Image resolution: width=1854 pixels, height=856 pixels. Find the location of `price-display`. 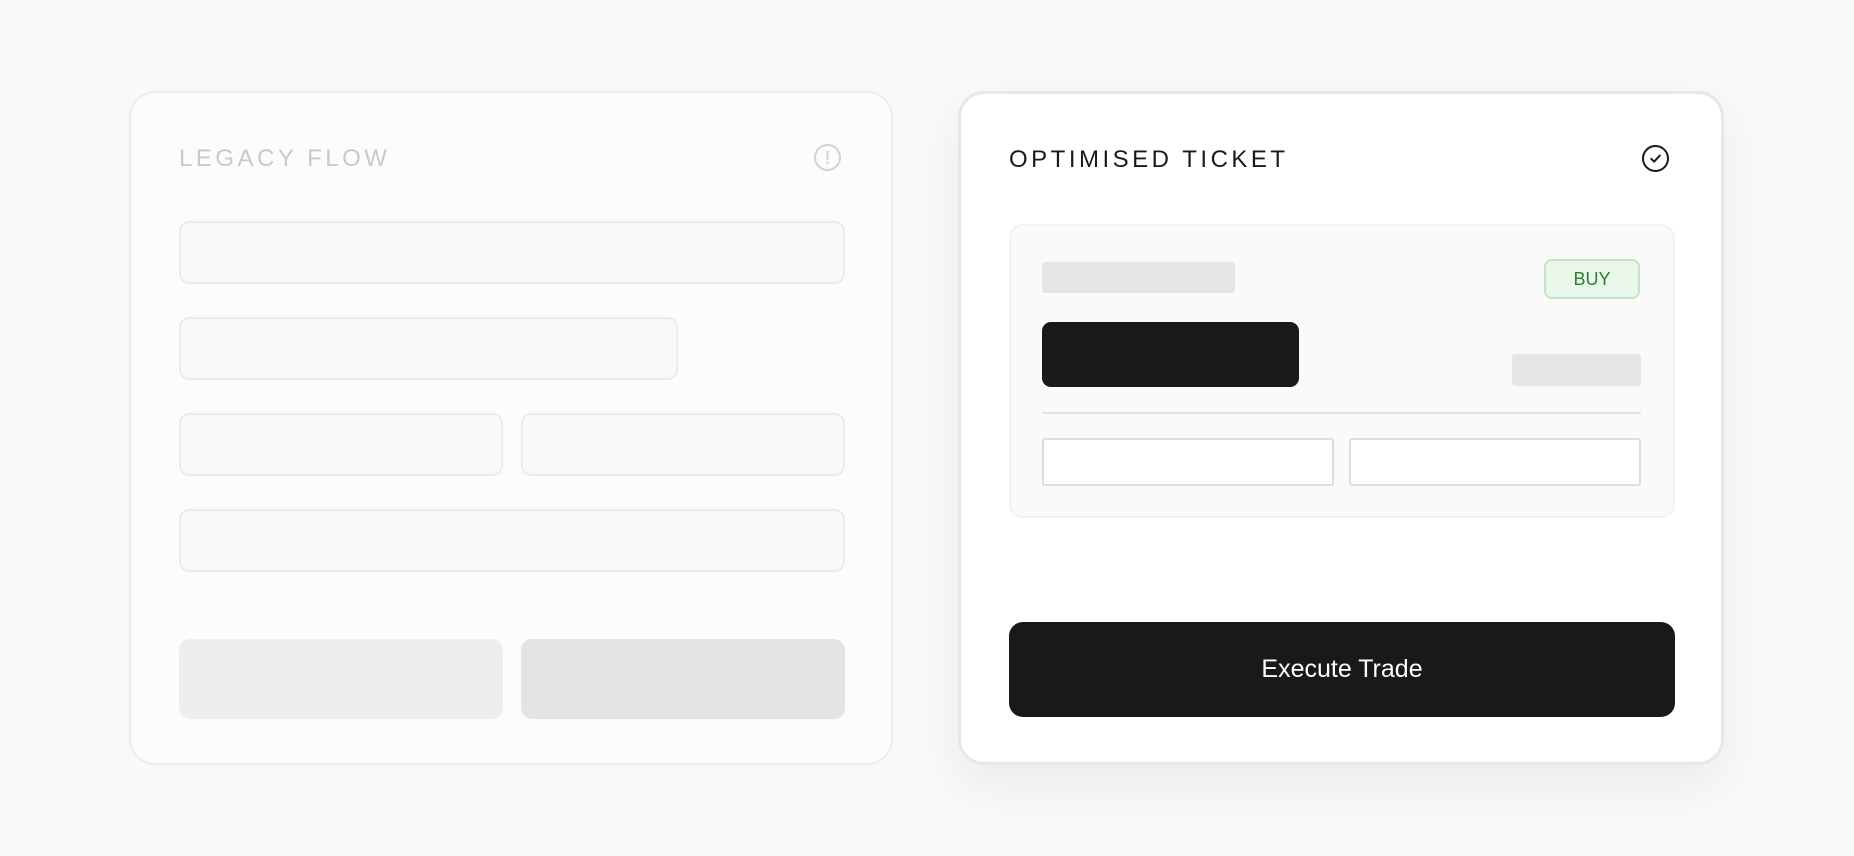

price-display is located at coordinates (1170, 354).